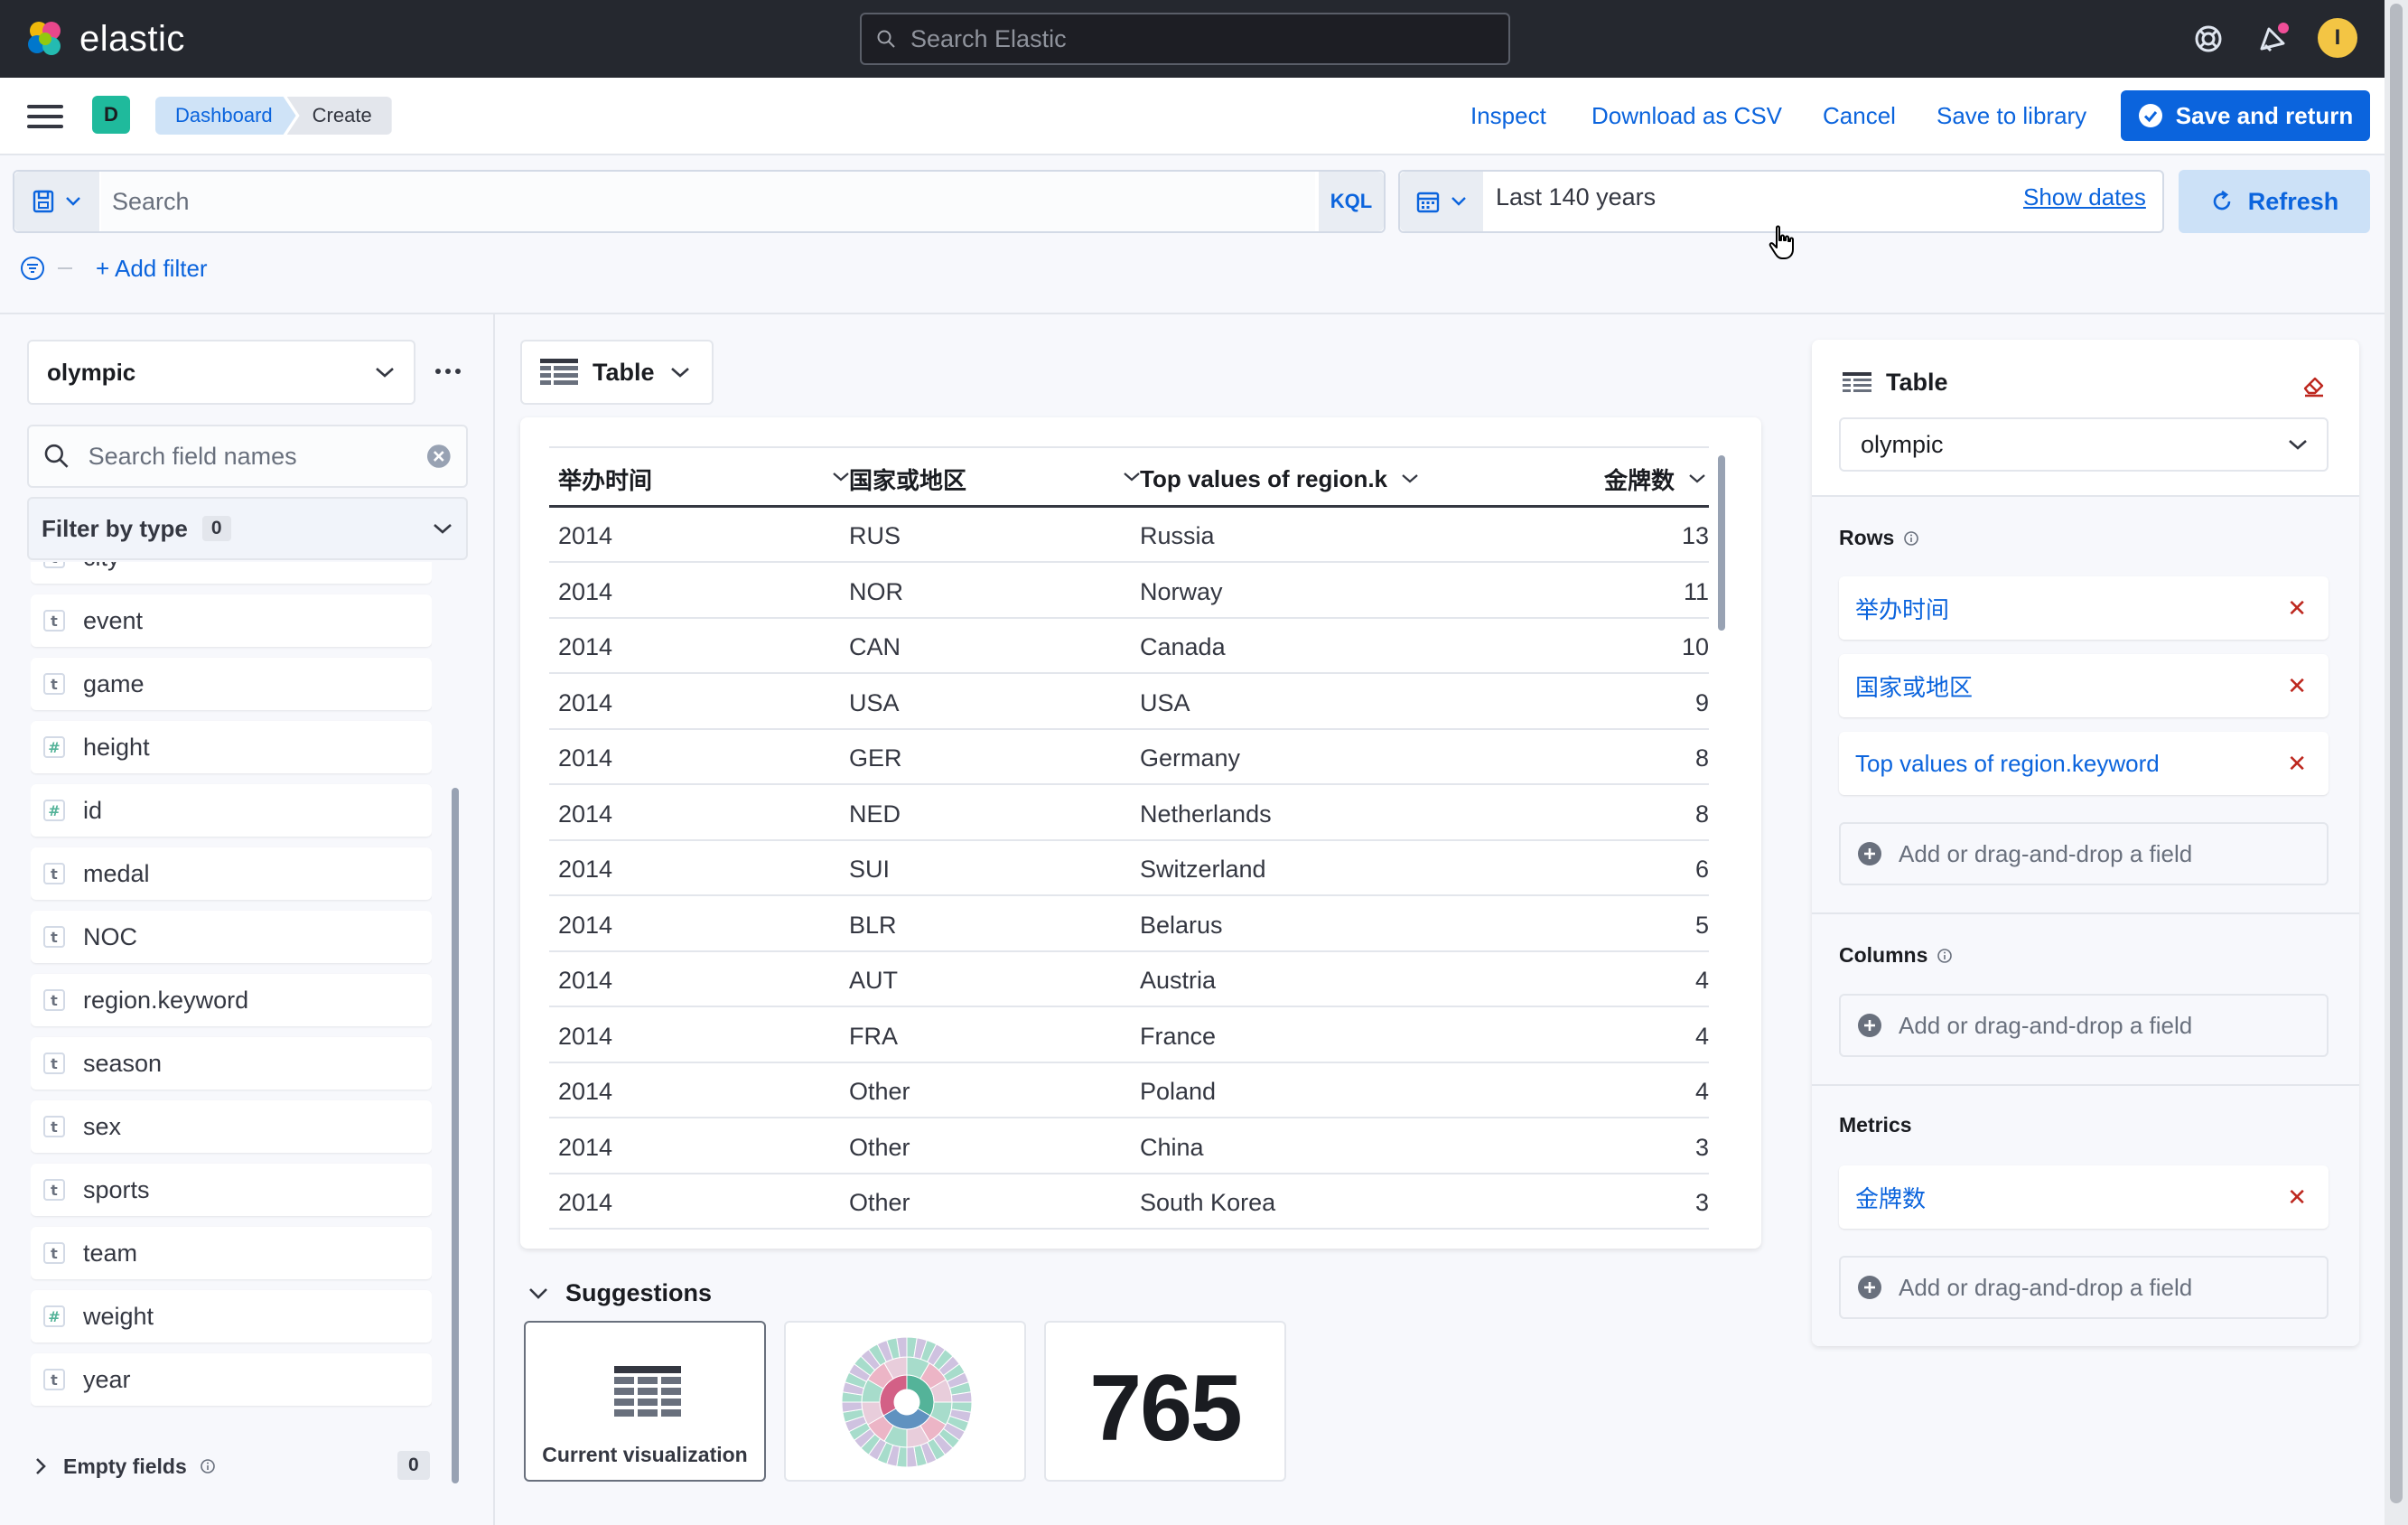 The height and width of the screenshot is (1525, 2408). I want to click on row-dimension-item: 国家或地区 ✕, so click(2084, 685).